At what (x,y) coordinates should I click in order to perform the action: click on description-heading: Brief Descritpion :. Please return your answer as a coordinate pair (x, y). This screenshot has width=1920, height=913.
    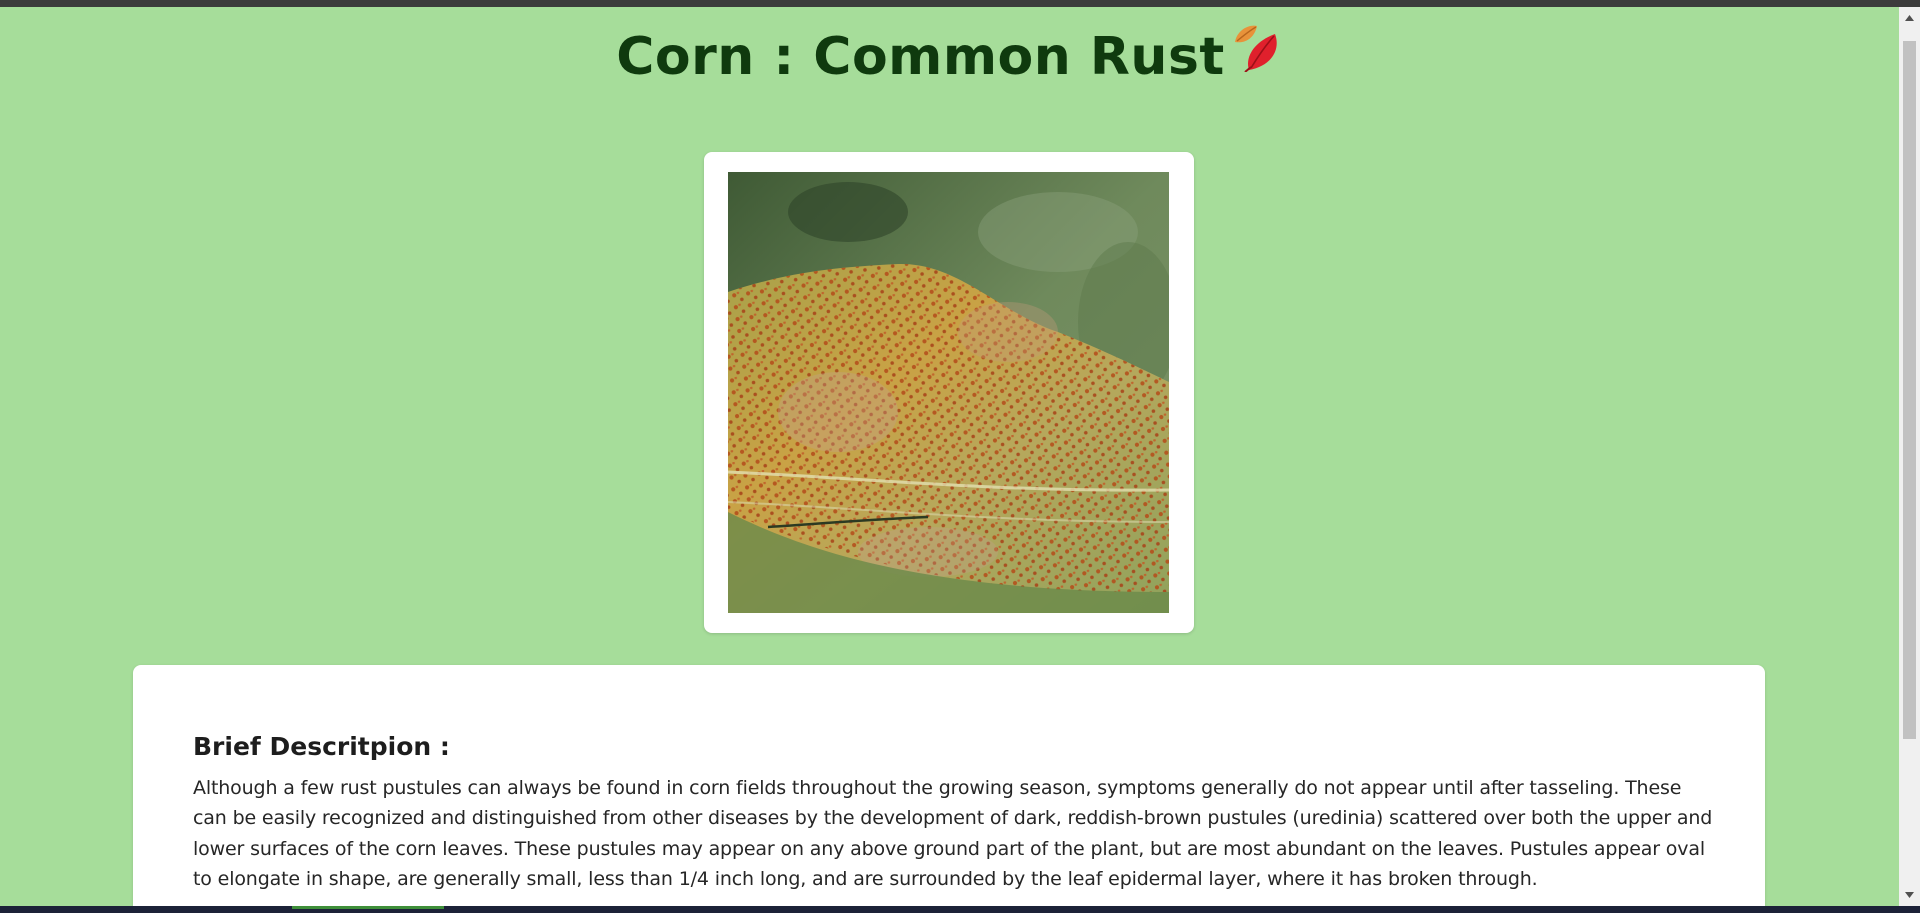
    Looking at the image, I should click on (321, 746).